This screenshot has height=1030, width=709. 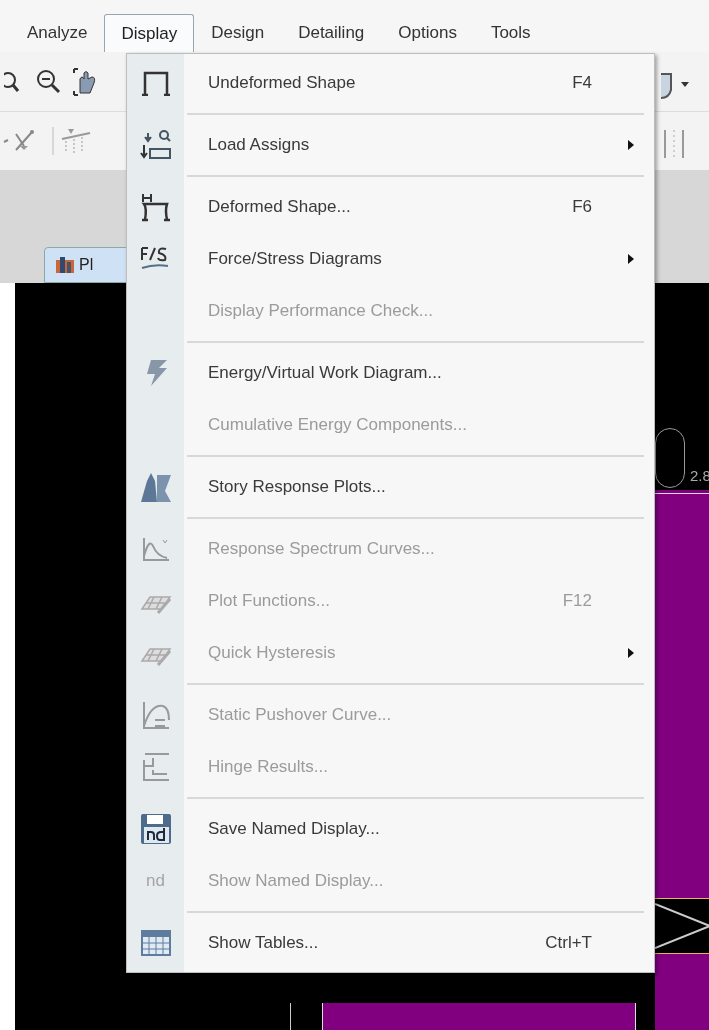 What do you see at coordinates (390, 943) in the screenshot?
I see `menu-item: Show Tables... Ctrl+T` at bounding box center [390, 943].